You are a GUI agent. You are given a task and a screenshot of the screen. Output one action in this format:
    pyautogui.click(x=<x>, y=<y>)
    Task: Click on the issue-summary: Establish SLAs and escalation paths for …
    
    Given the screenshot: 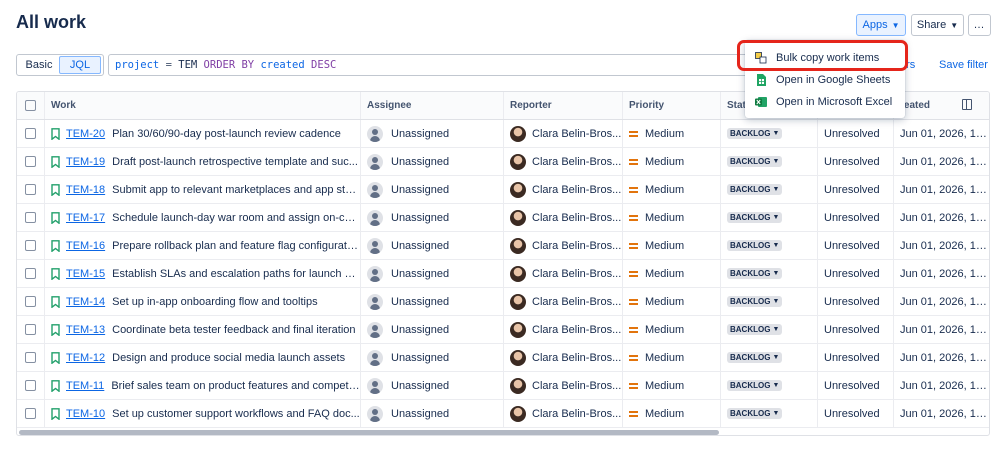 What is the action you would take?
    pyautogui.click(x=236, y=274)
    